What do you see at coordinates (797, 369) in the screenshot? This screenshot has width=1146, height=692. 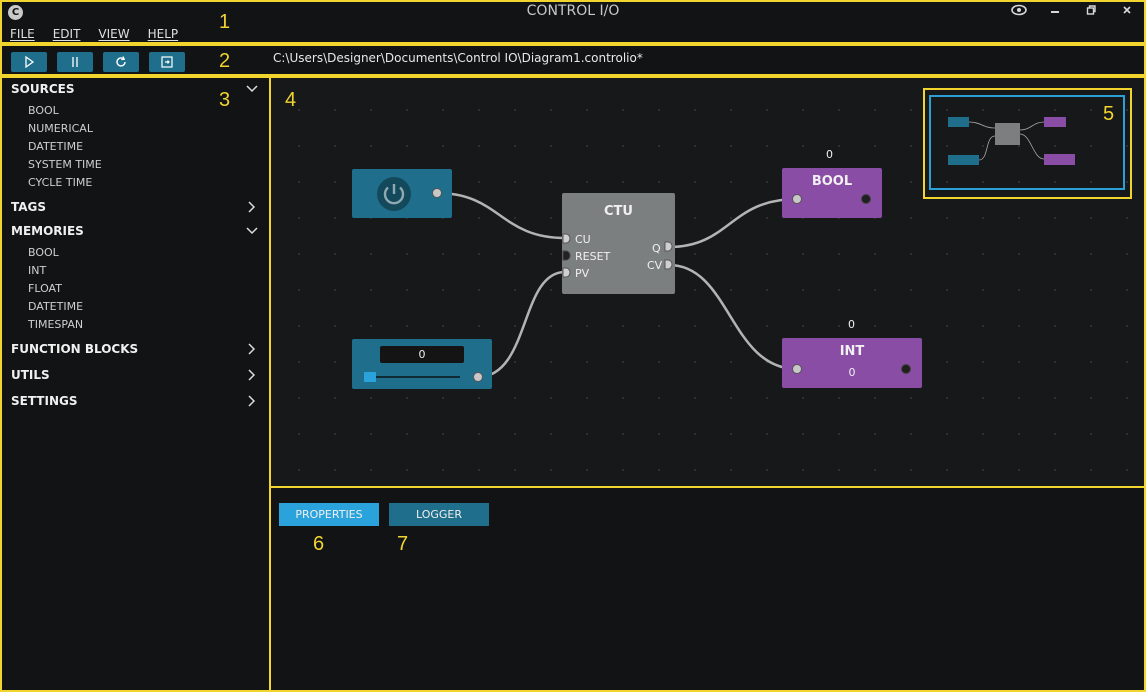 I see `int-memory-input-port` at bounding box center [797, 369].